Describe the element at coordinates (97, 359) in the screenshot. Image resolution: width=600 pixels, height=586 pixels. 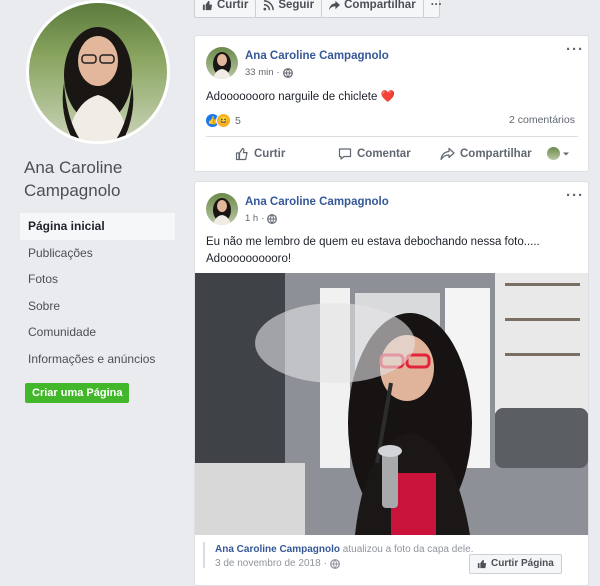
I see `nav-item-info-ads: Informações e anúncios` at that location.